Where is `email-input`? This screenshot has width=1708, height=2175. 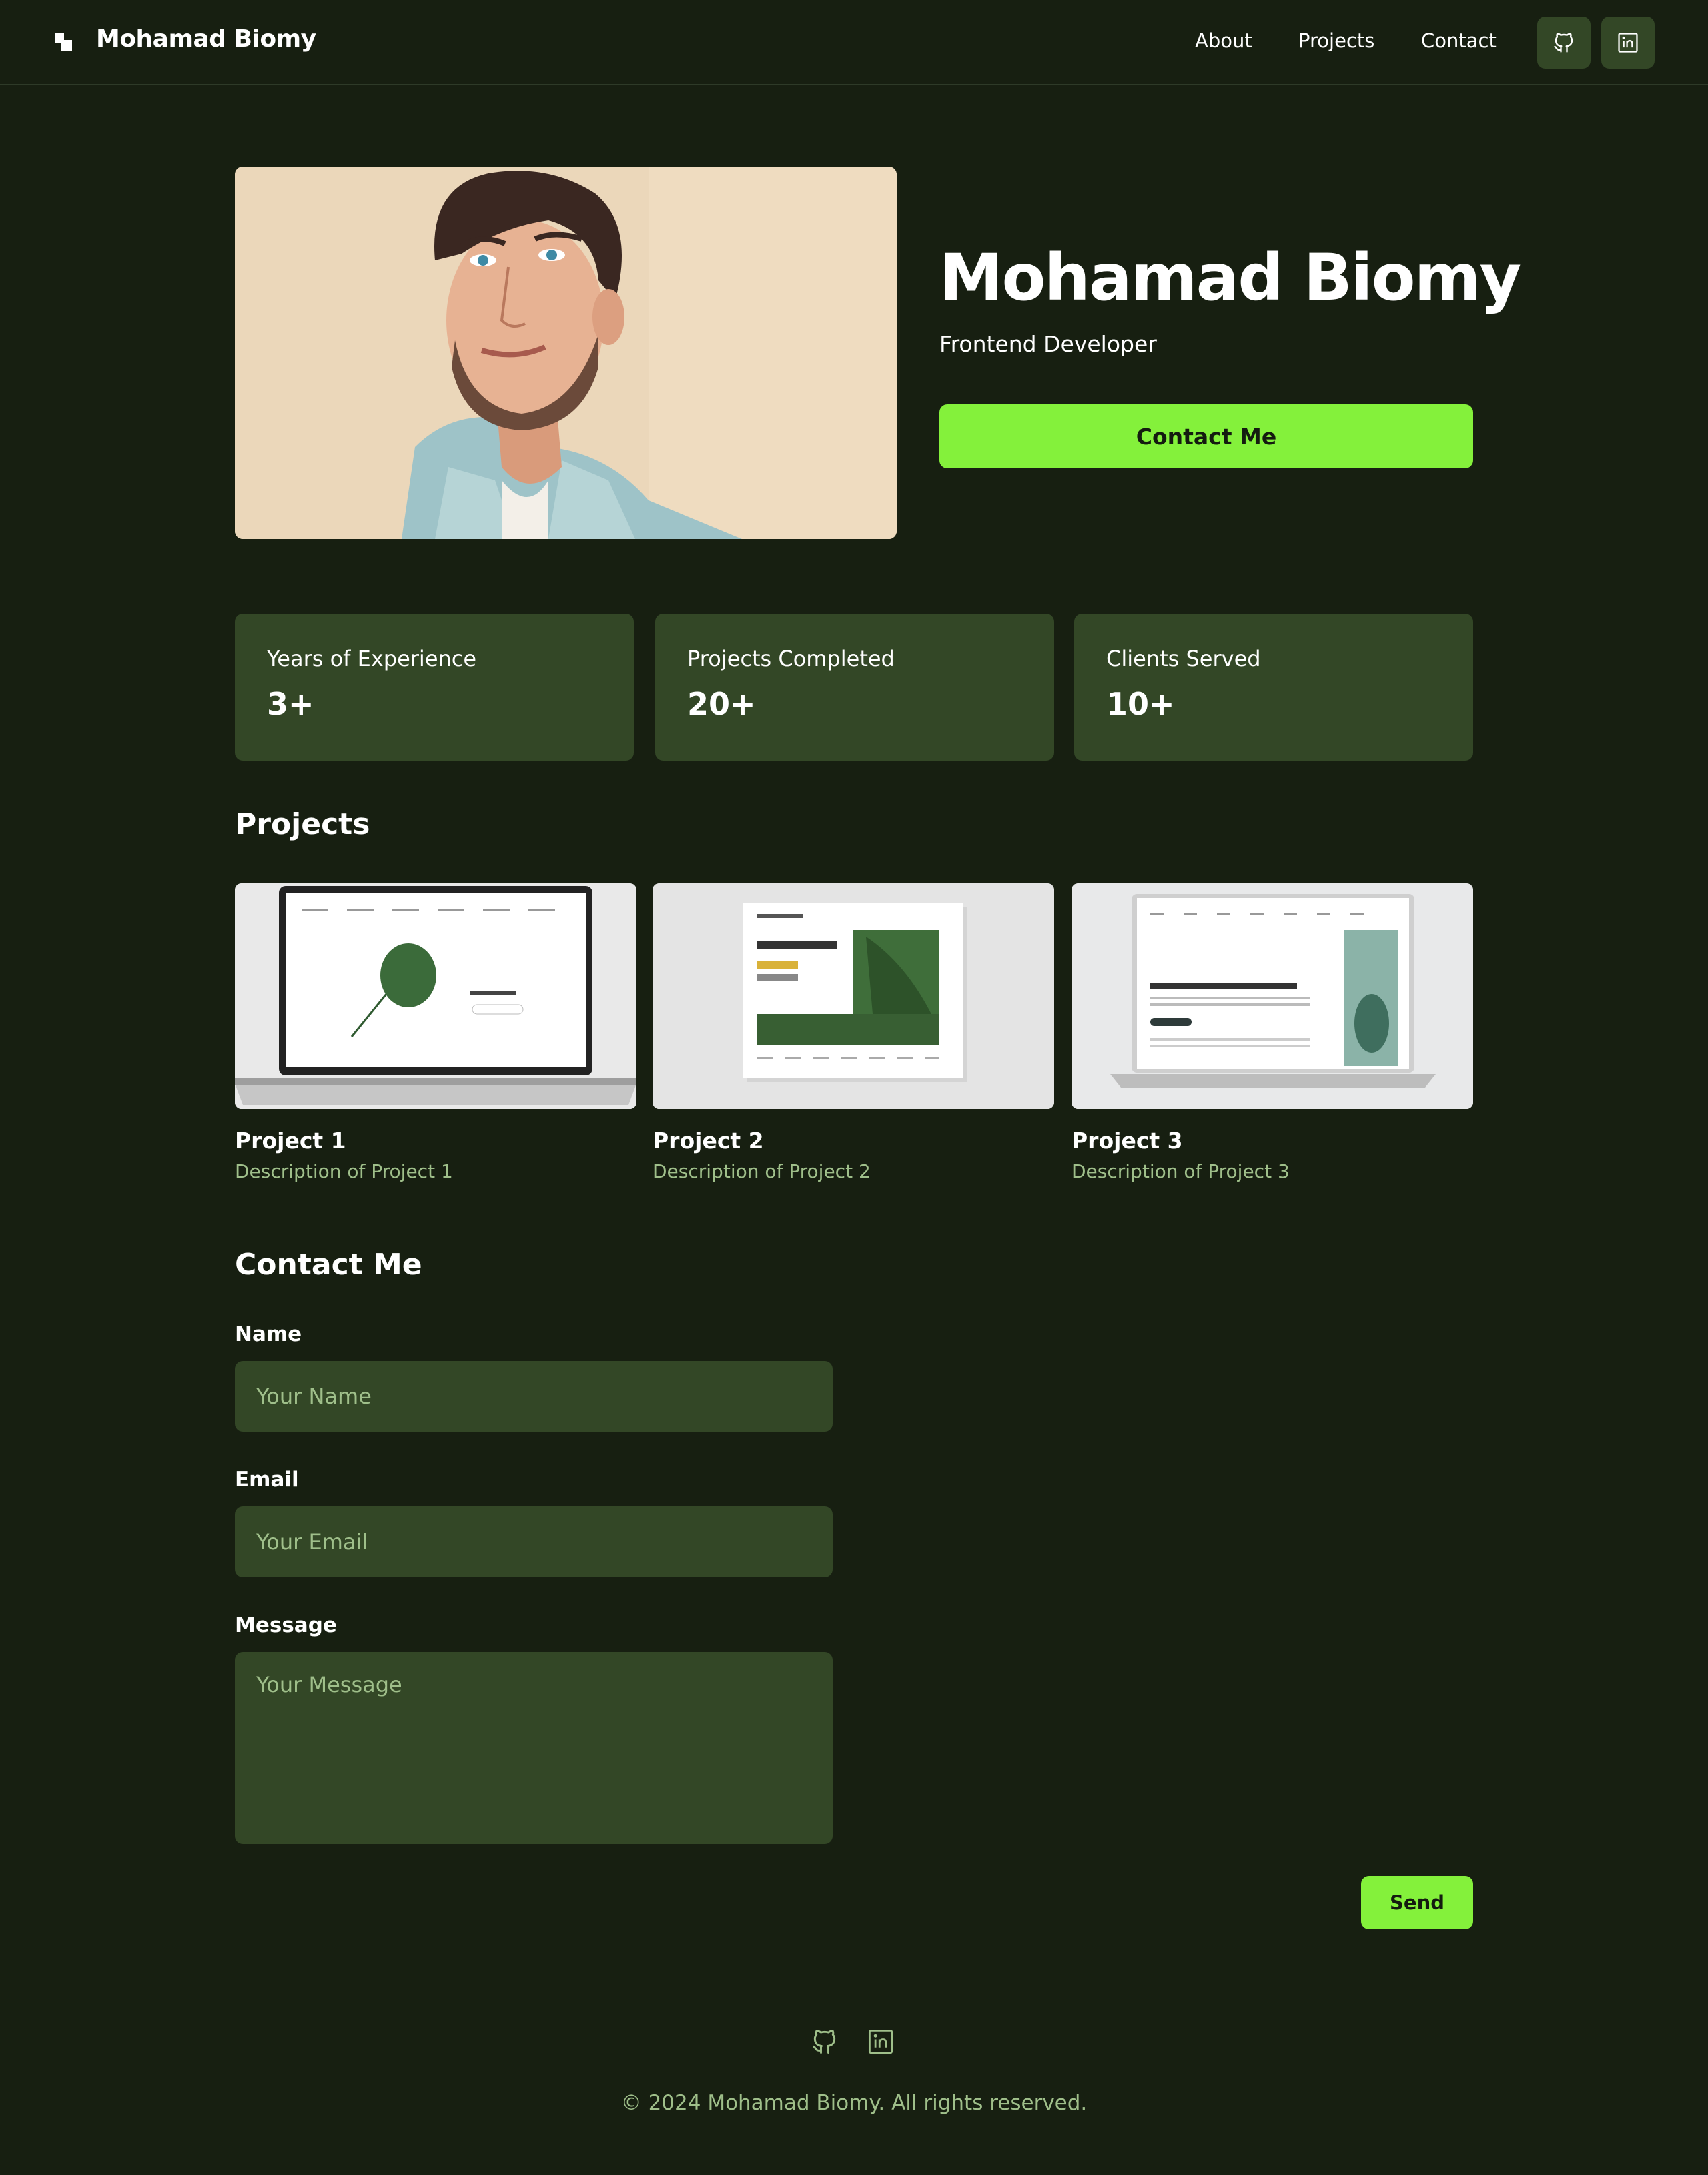 email-input is located at coordinates (534, 1541).